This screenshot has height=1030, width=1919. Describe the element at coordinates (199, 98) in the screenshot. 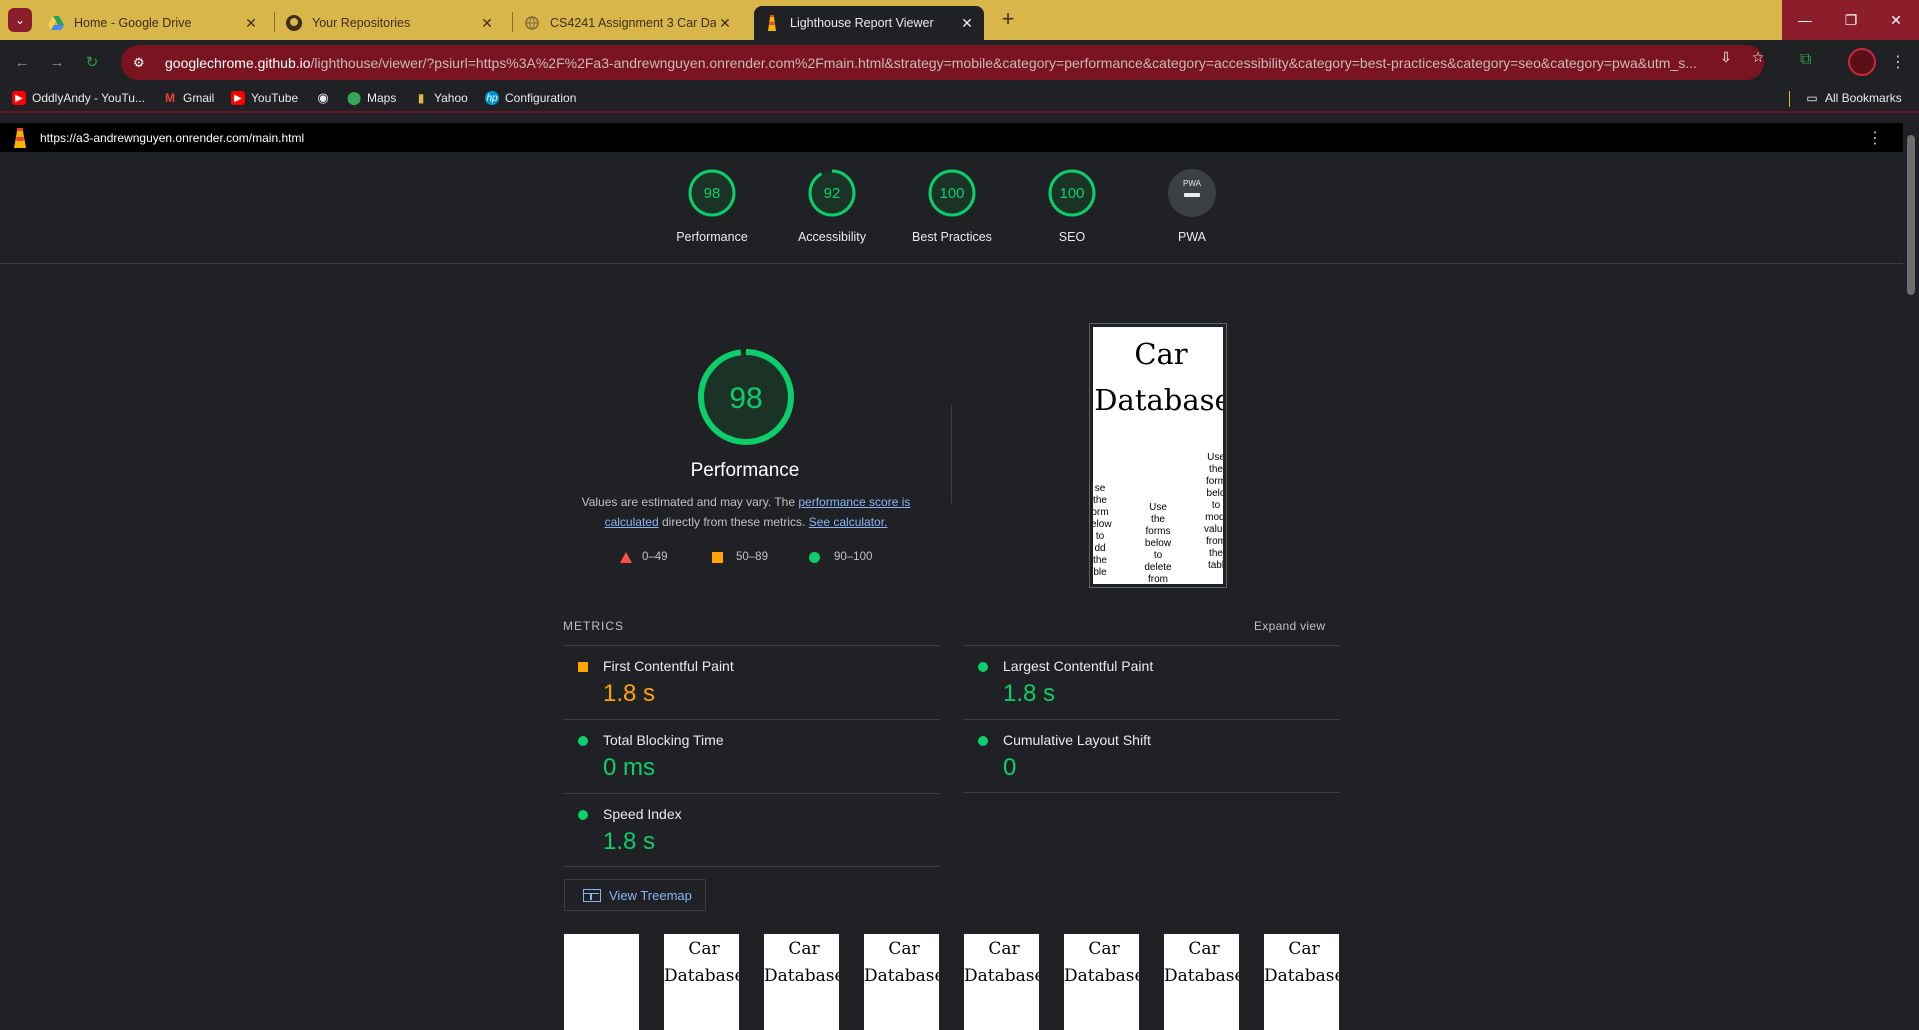

I see `bookmark-label: Gmail` at that location.